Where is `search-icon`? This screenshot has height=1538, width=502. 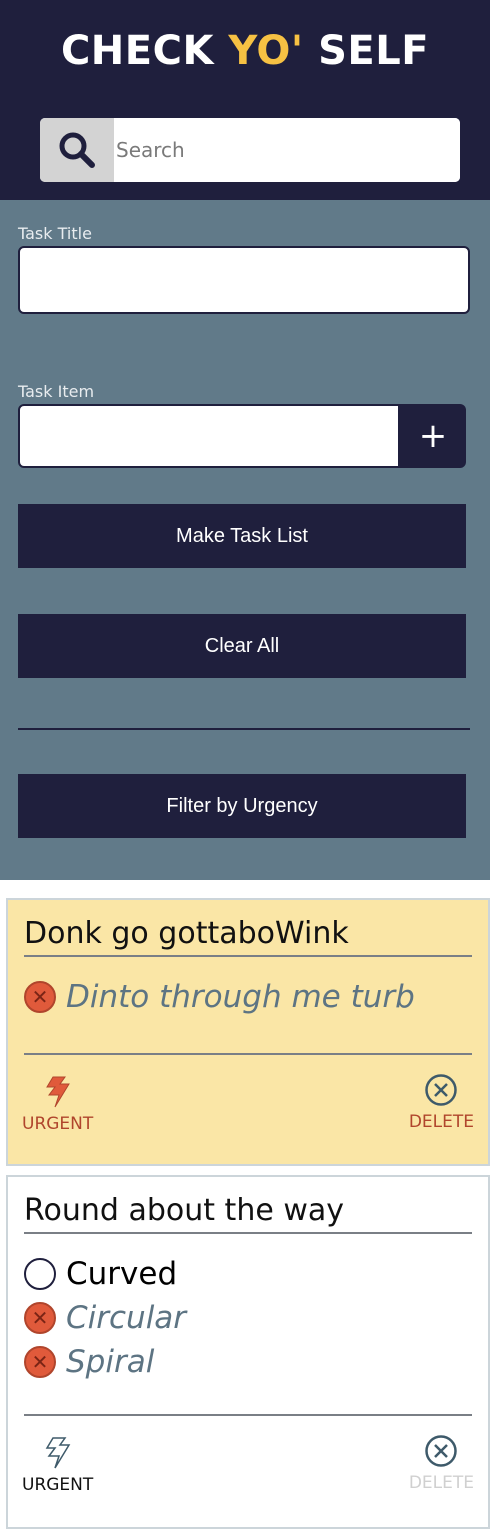
search-icon is located at coordinates (77, 150).